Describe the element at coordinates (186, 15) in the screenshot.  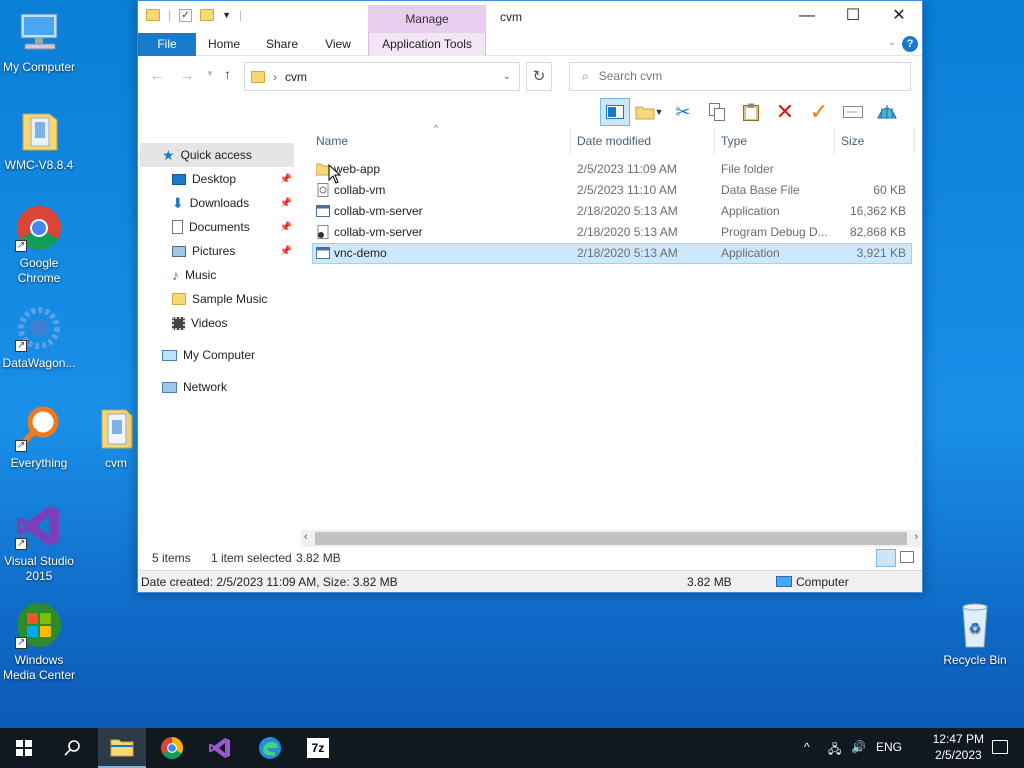
I see `properties-icon: ✓` at that location.